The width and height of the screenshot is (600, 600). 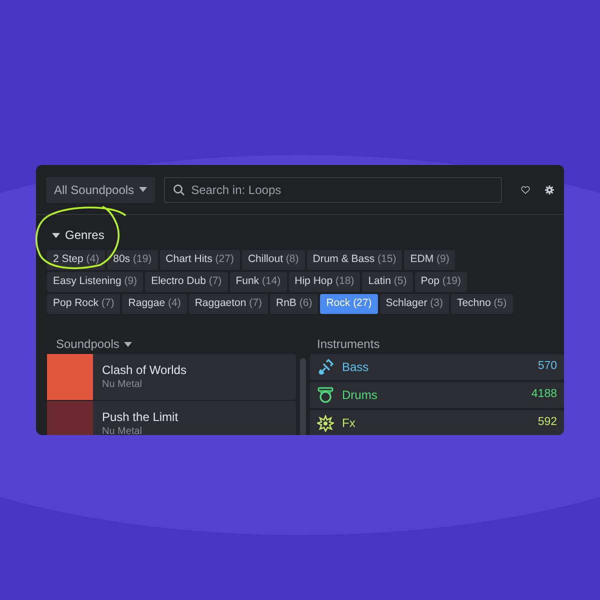 I want to click on genre-tag: Chillout (8), so click(x=273, y=260).